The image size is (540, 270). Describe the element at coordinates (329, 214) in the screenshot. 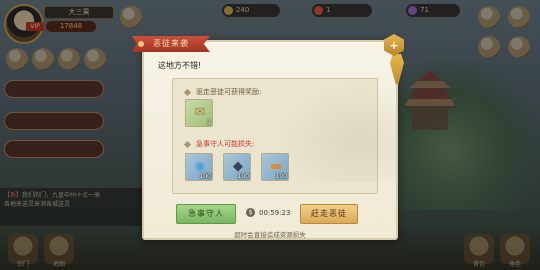

I see `drive-away-button: 赶走恶徒` at that location.